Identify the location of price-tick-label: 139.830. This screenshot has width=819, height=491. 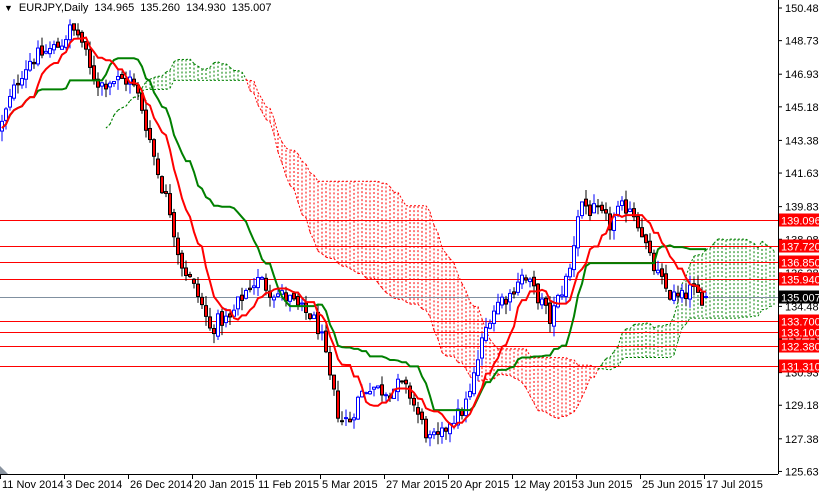
(802, 208).